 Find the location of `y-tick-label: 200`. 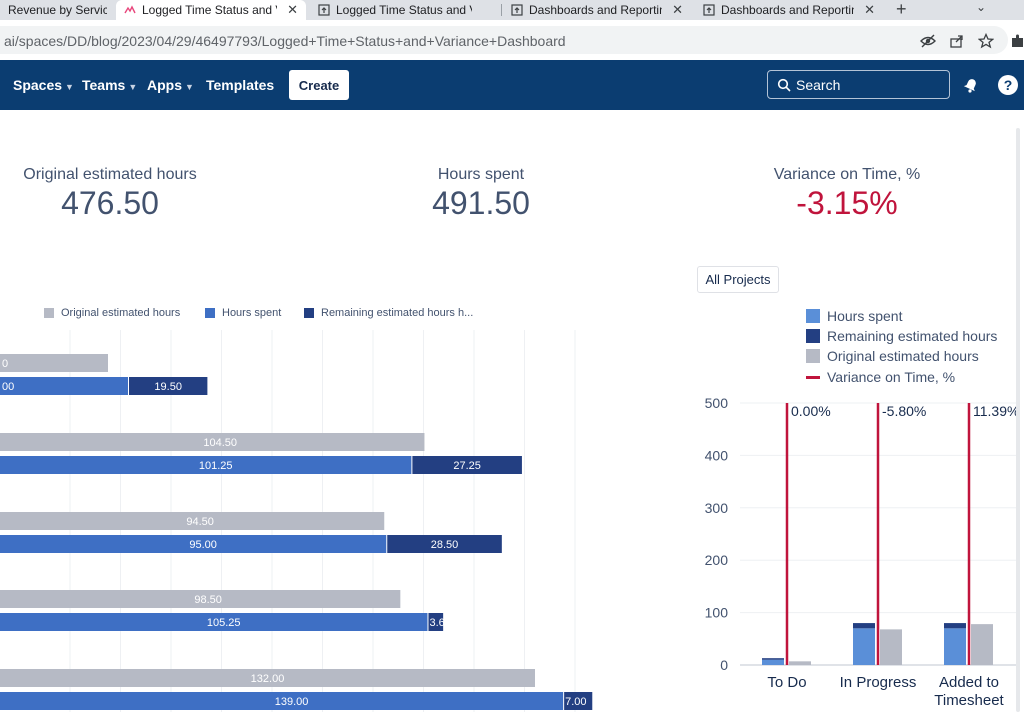

y-tick-label: 200 is located at coordinates (717, 560).